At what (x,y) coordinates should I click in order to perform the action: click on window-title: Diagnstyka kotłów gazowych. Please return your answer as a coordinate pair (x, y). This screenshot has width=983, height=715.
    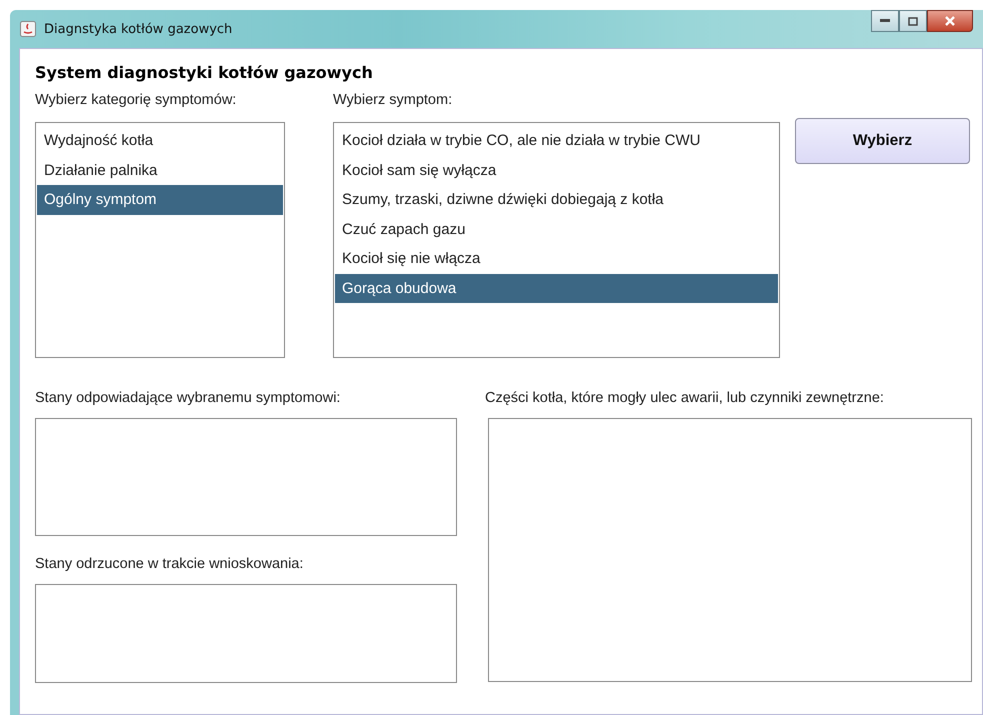
    Looking at the image, I should click on (138, 29).